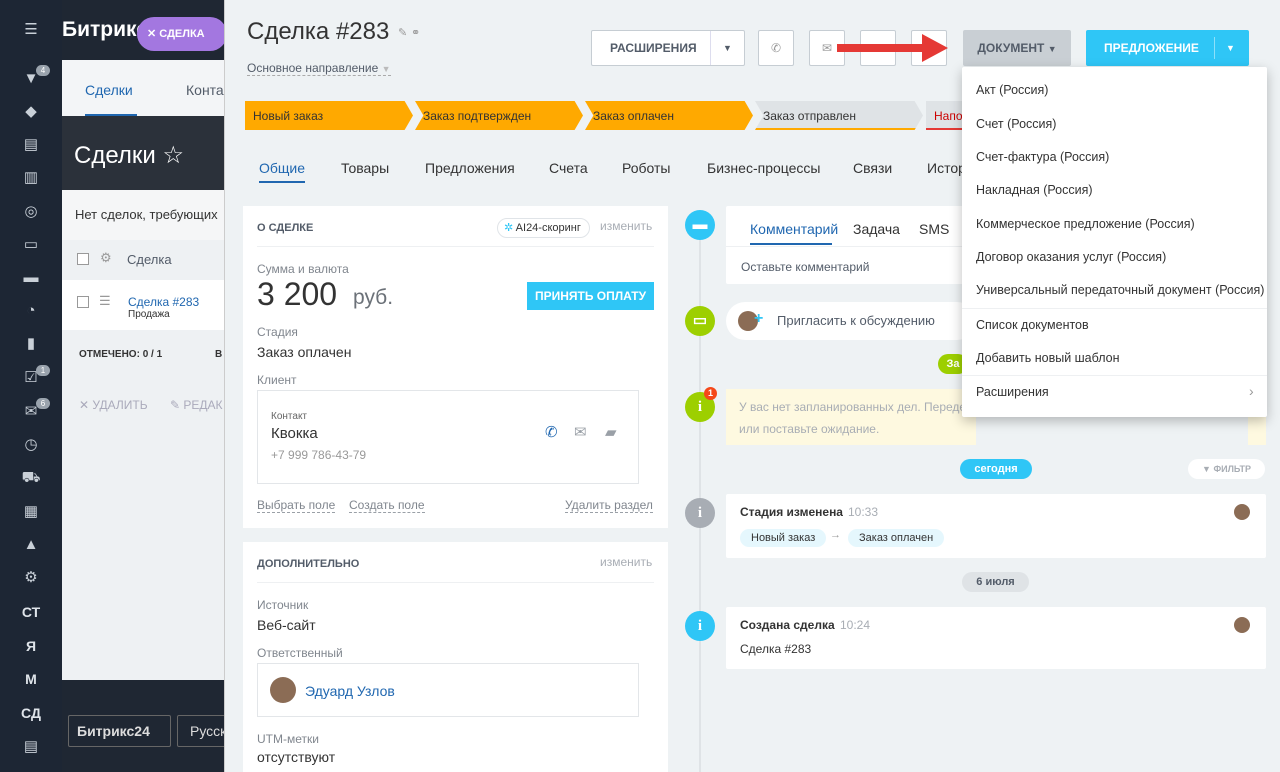 The width and height of the screenshot is (1280, 772). What do you see at coordinates (1017, 48) in the screenshot?
I see `document-button: ДОКУМЕНТ ▼` at bounding box center [1017, 48].